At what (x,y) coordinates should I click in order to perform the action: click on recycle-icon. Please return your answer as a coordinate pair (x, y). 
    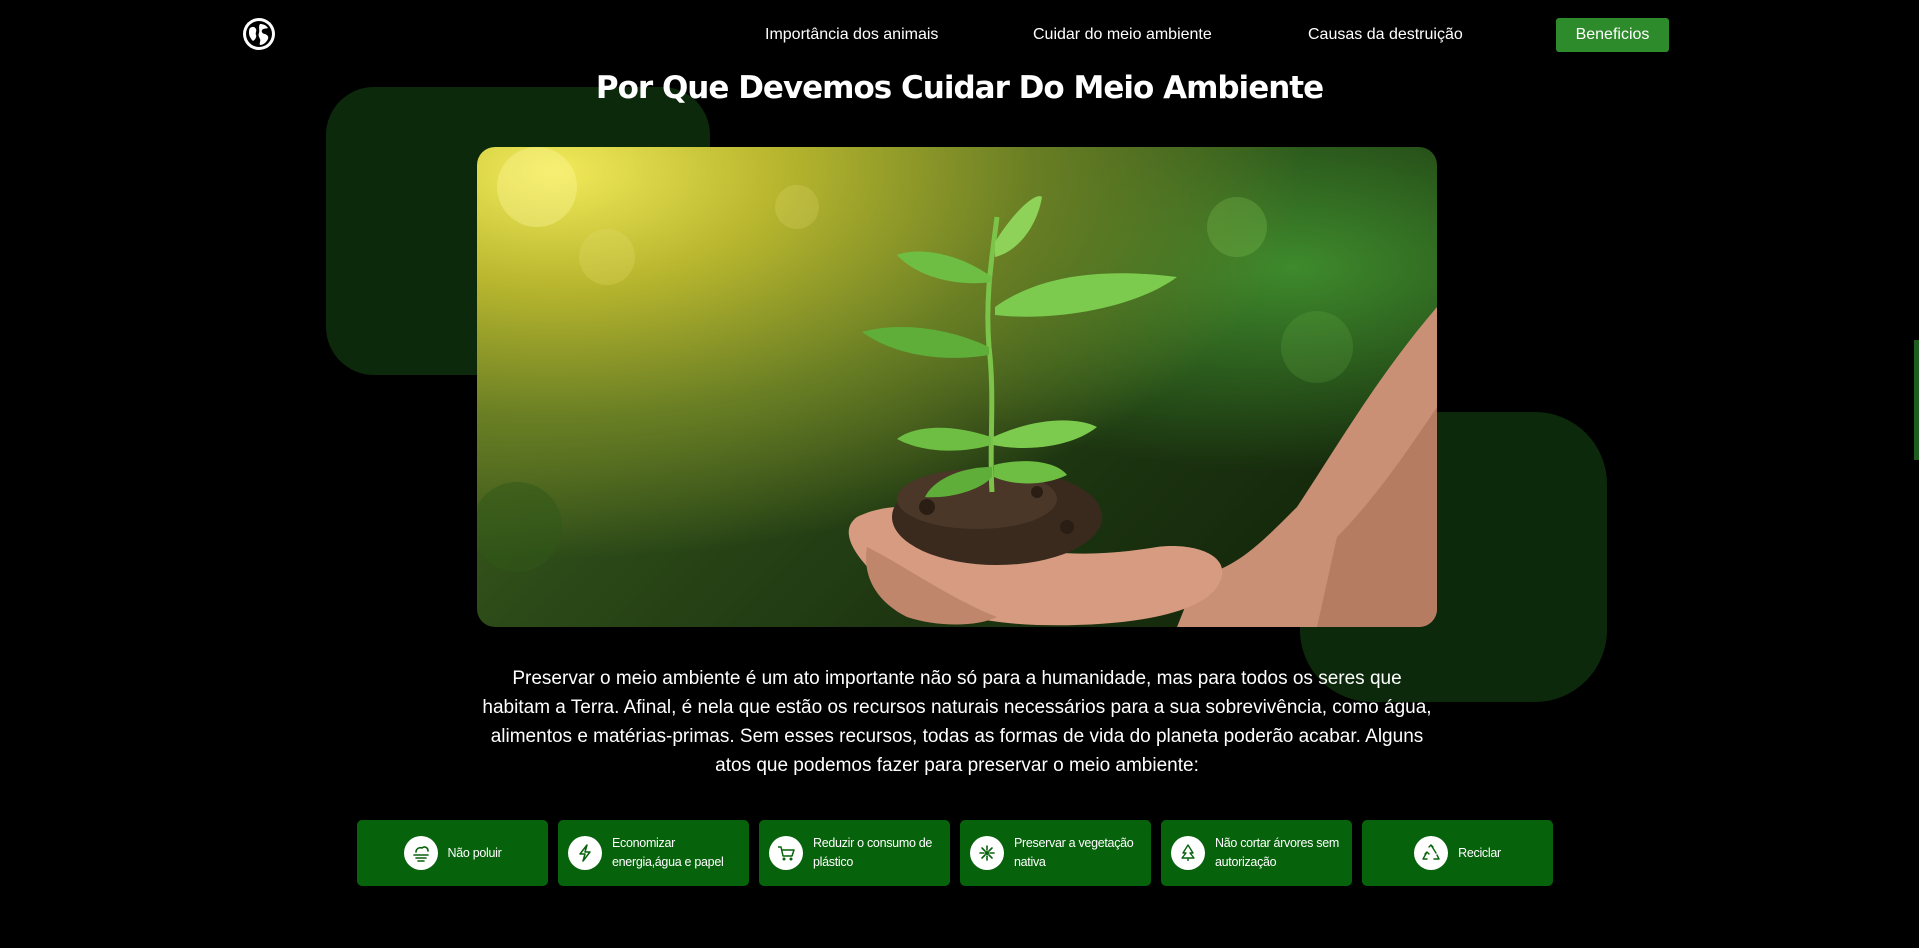
    Looking at the image, I should click on (1431, 853).